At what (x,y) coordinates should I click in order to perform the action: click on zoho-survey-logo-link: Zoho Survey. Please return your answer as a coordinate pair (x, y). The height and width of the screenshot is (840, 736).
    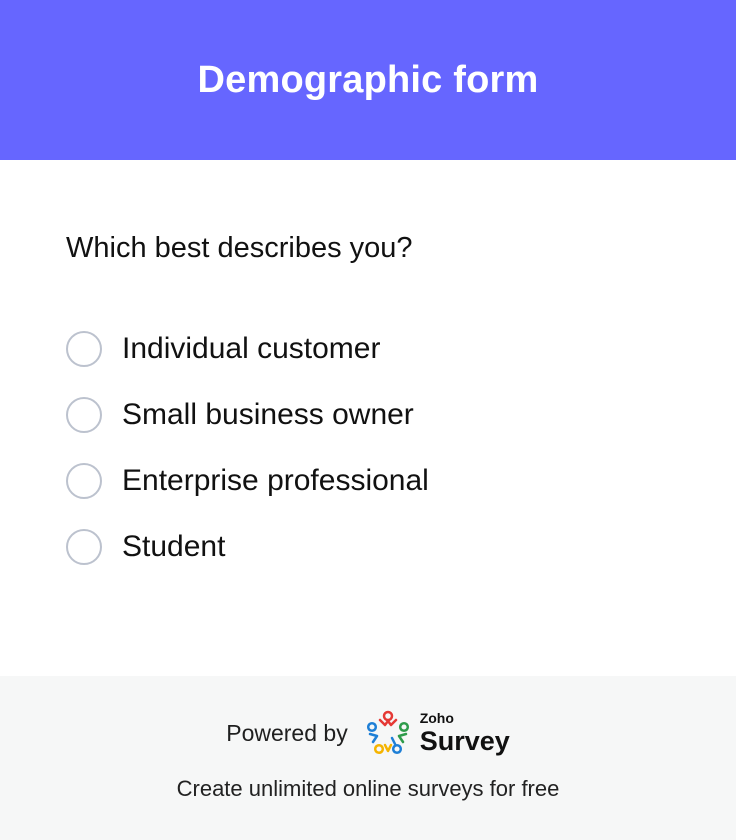
    Looking at the image, I should click on (437, 733).